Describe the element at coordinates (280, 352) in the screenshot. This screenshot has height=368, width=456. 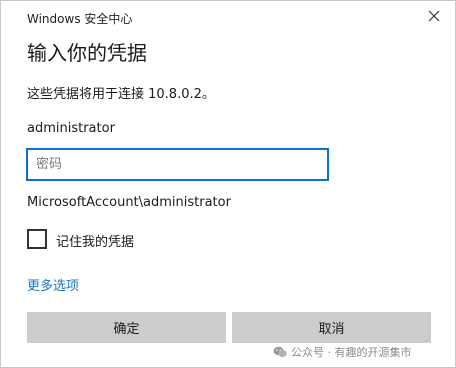
I see `wechat-icon` at that location.